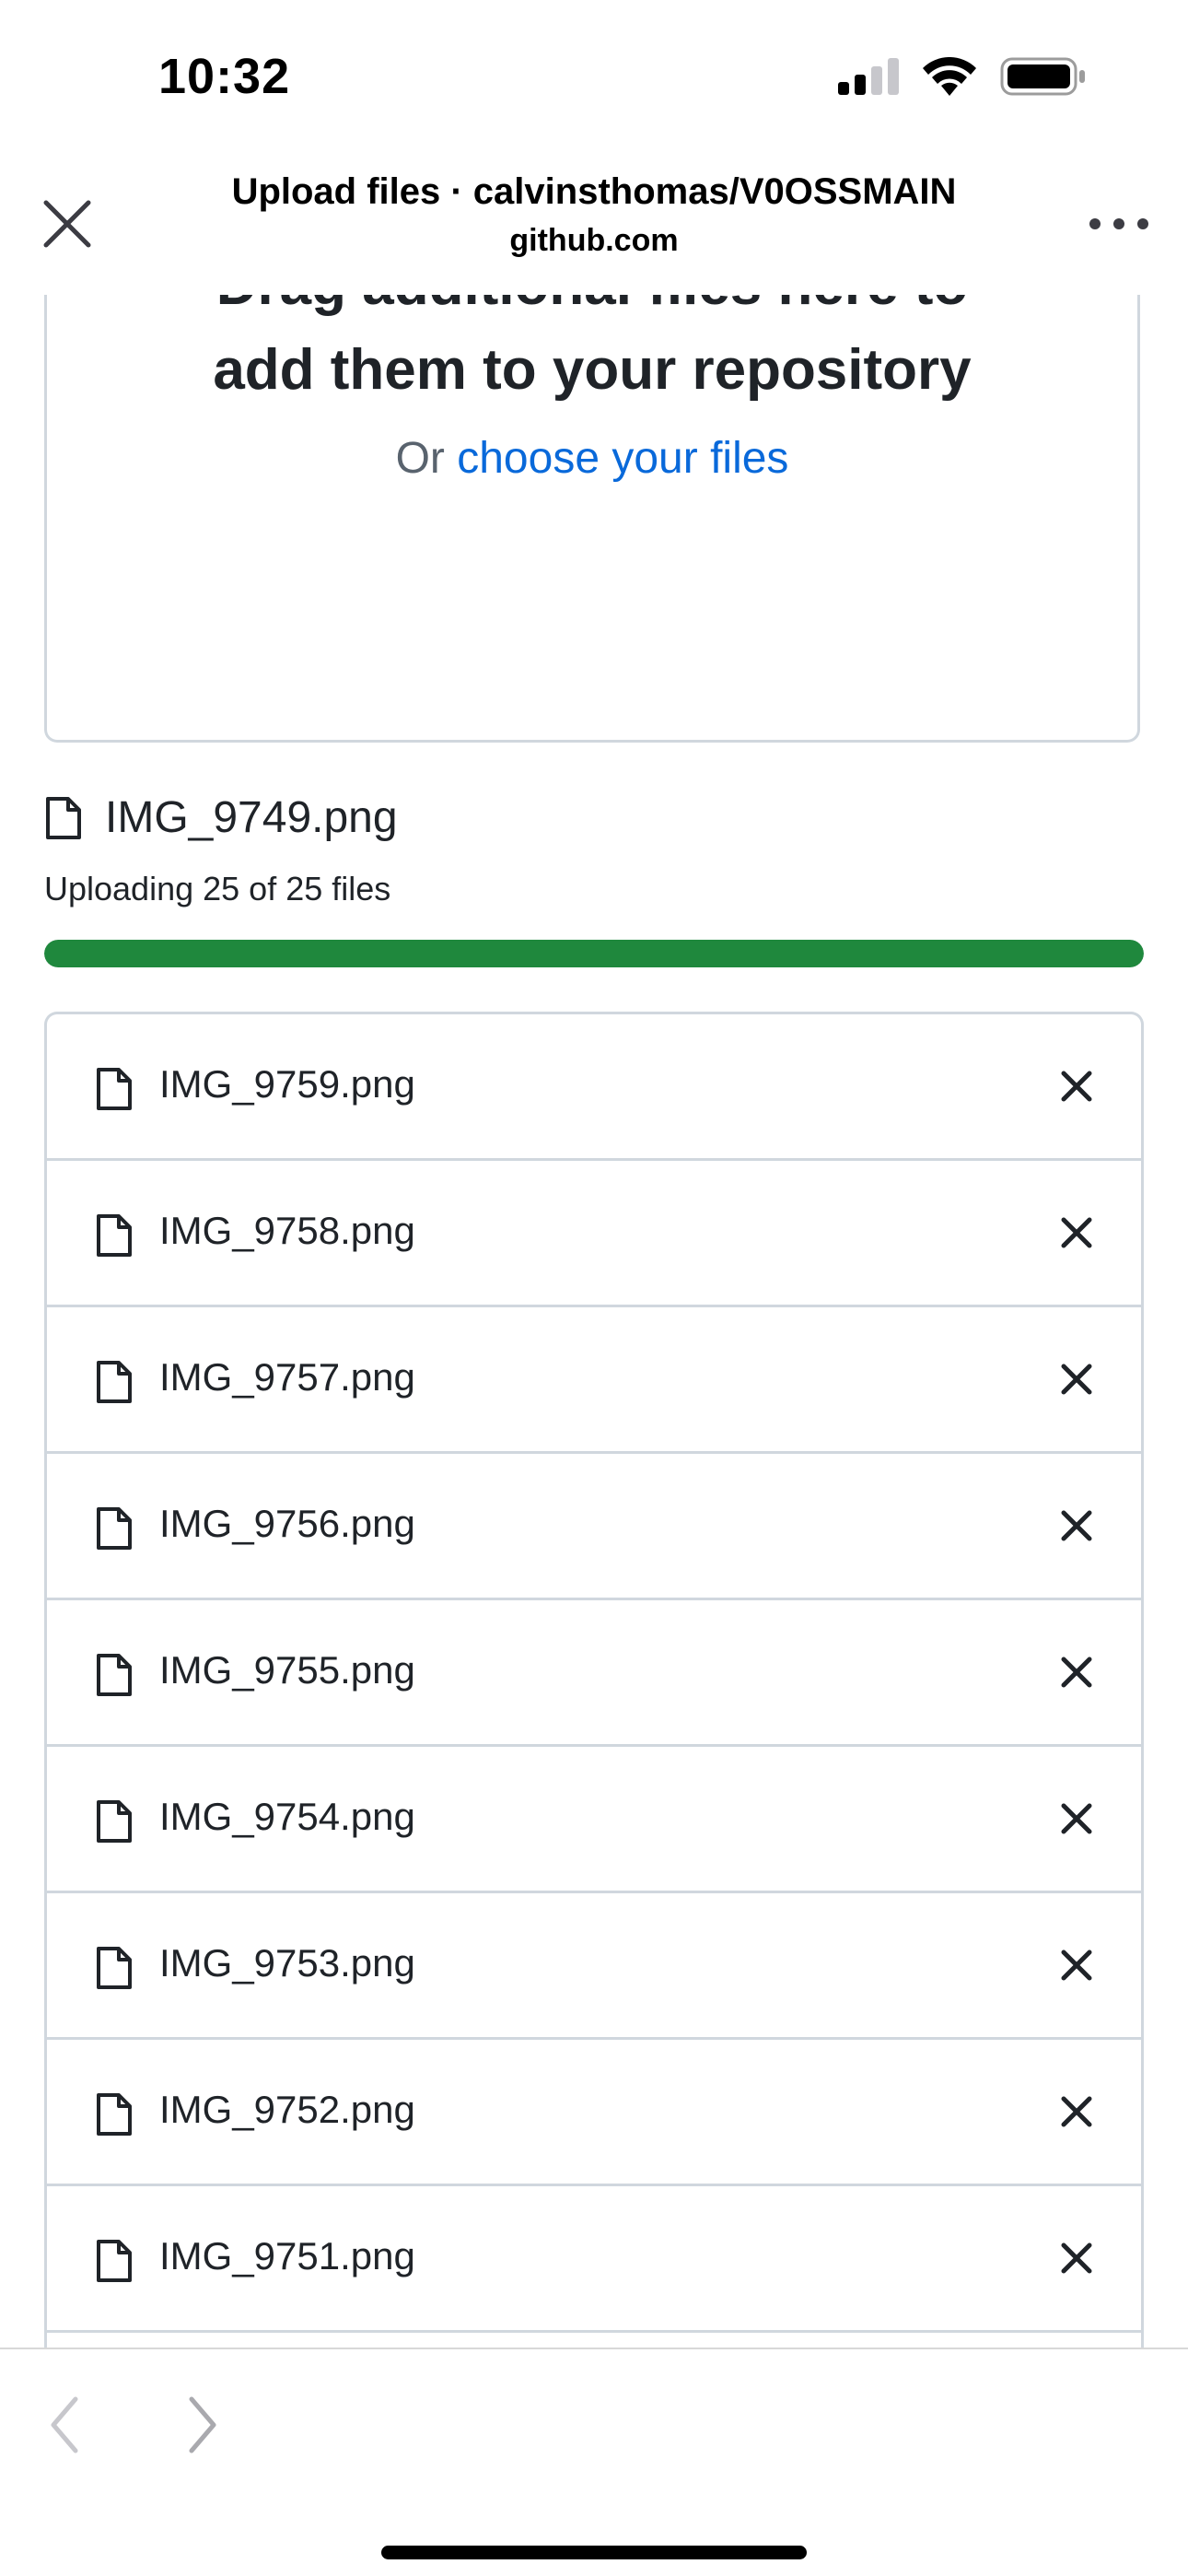 This screenshot has height=2576, width=1188. What do you see at coordinates (594, 2340) in the screenshot?
I see `file-list-item` at bounding box center [594, 2340].